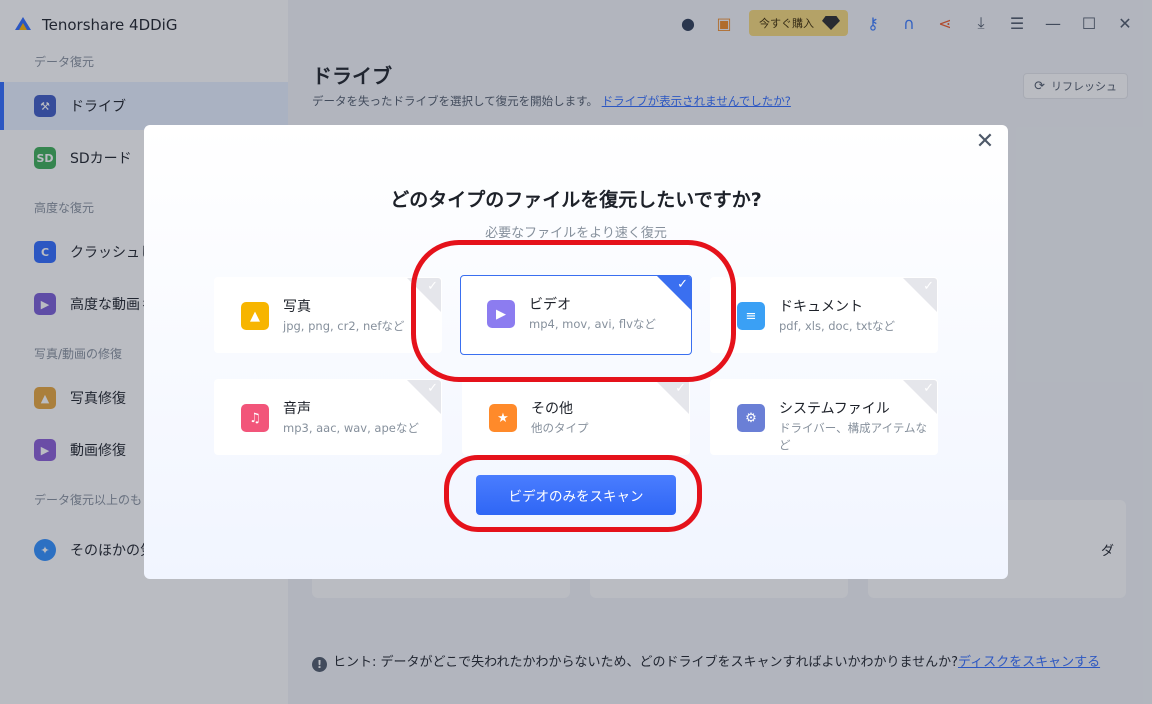  What do you see at coordinates (552, 409) in the screenshot?
I see `file-type-name: その他` at bounding box center [552, 409].